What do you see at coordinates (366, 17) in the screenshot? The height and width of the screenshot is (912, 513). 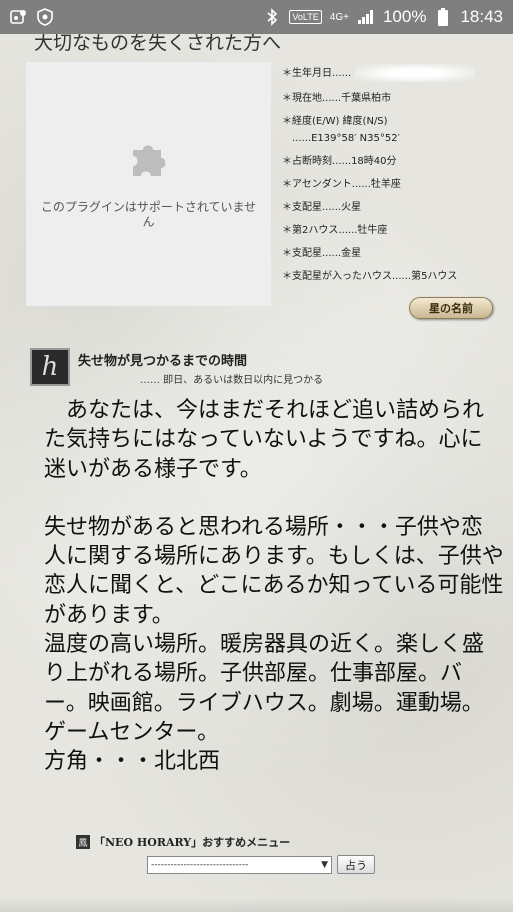 I see `signal-icon` at bounding box center [366, 17].